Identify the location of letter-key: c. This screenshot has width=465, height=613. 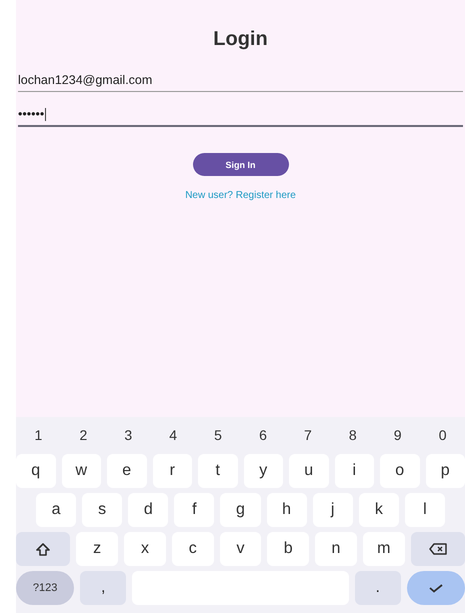
(193, 549).